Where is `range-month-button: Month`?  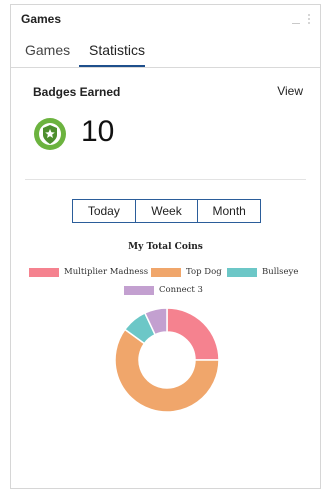 range-month-button: Month is located at coordinates (228, 211).